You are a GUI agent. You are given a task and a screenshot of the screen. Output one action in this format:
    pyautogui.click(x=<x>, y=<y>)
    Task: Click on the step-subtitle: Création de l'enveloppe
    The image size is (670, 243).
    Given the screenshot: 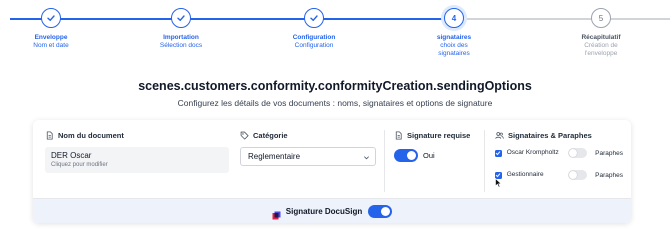 What is the action you would take?
    pyautogui.click(x=601, y=49)
    